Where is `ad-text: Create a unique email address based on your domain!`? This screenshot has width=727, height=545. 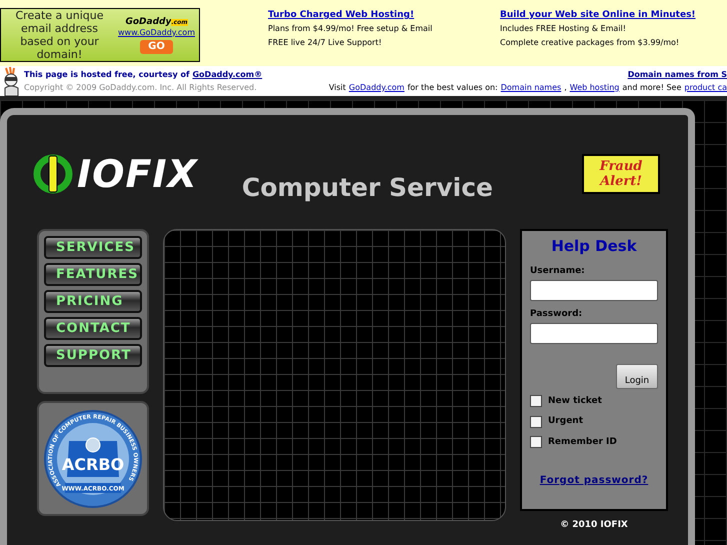 ad-text: Create a unique email address based on your domain! is located at coordinates (59, 35).